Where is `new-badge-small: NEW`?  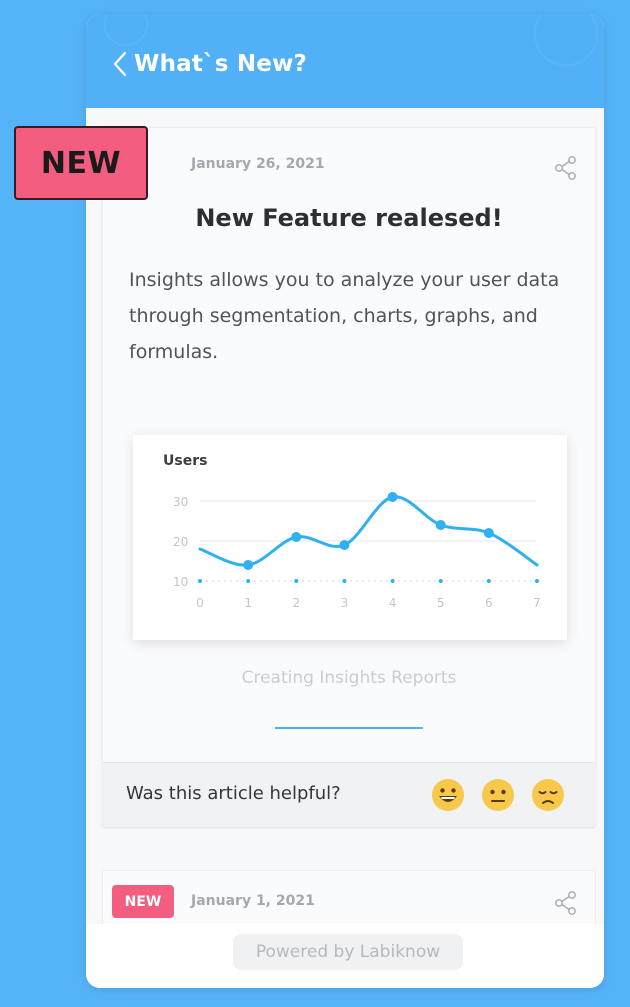 new-badge-small: NEW is located at coordinates (143, 901).